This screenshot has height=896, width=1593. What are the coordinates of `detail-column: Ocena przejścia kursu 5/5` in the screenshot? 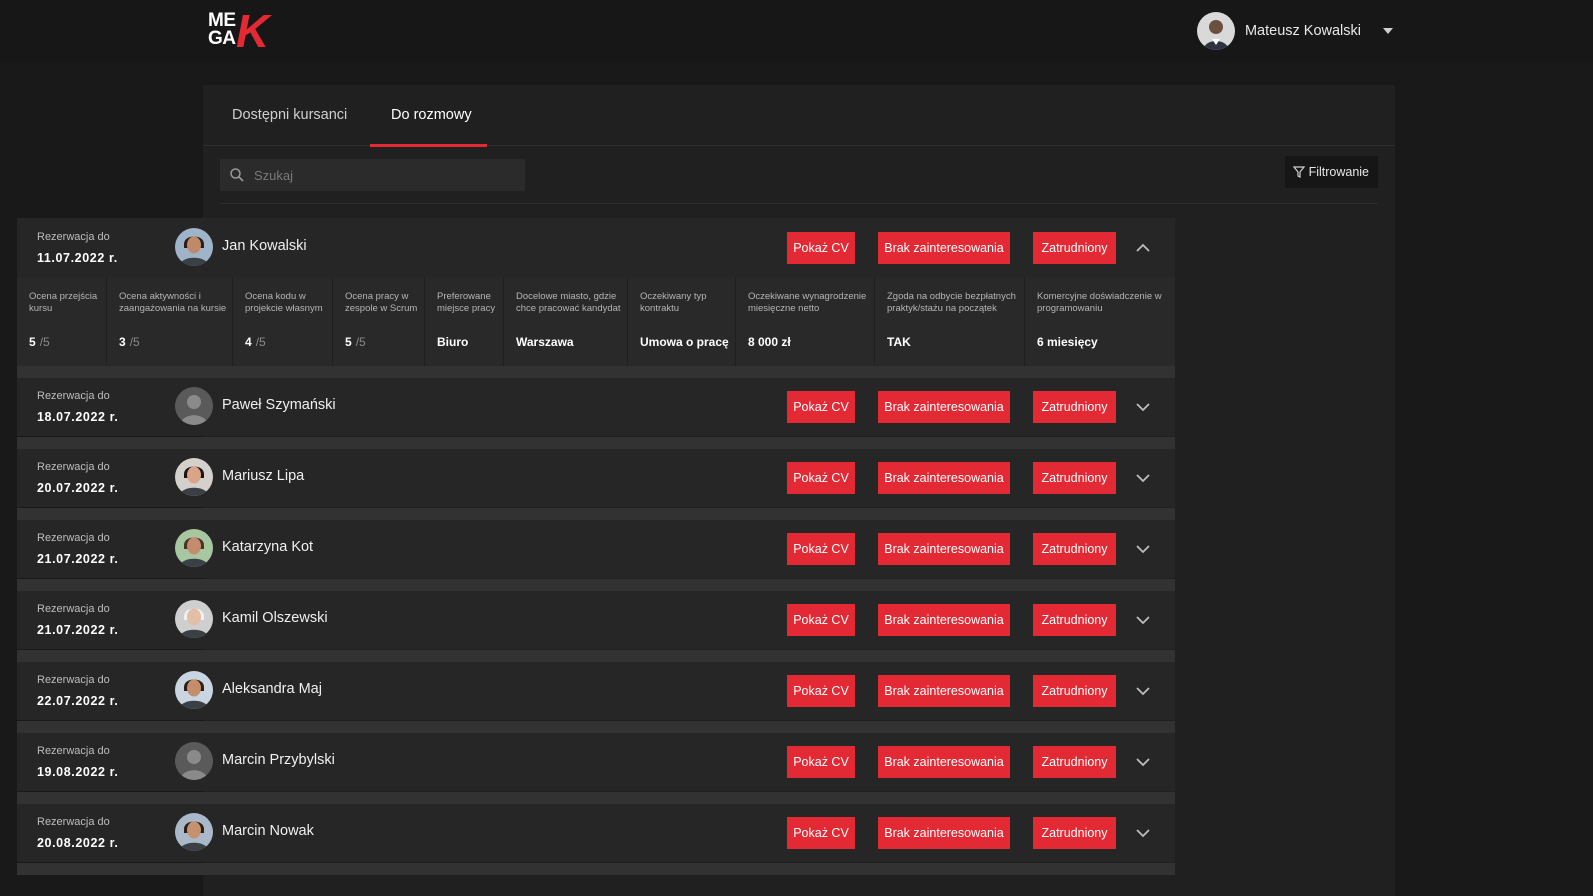 It's located at (62, 321).